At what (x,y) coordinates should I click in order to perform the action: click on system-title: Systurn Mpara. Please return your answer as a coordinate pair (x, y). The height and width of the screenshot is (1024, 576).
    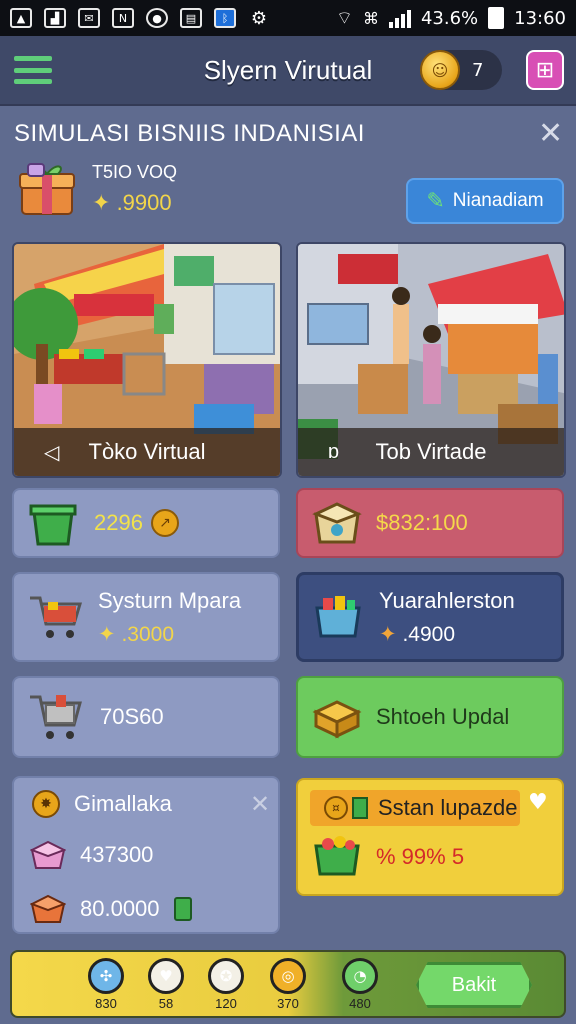
    Looking at the image, I should click on (170, 600).